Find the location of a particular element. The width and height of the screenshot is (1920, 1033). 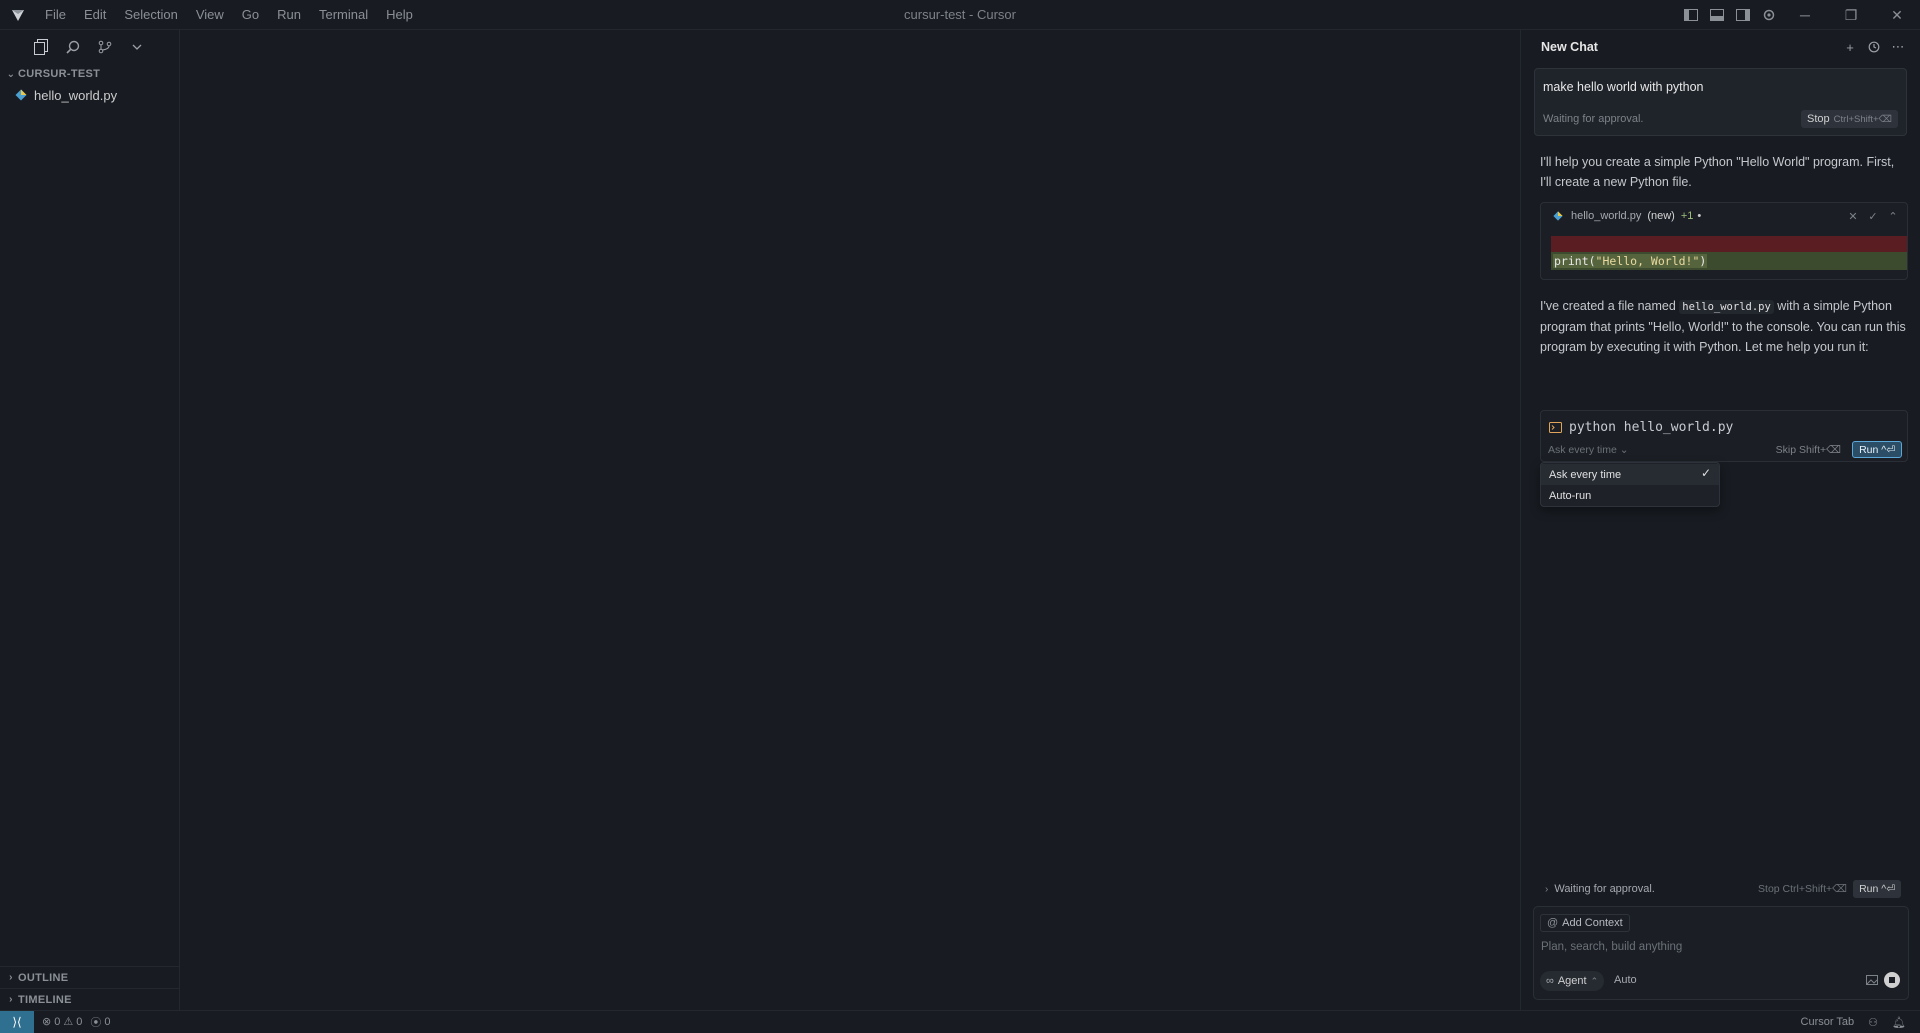

terminal-command: python hello_world.py is located at coordinates (1641, 427).